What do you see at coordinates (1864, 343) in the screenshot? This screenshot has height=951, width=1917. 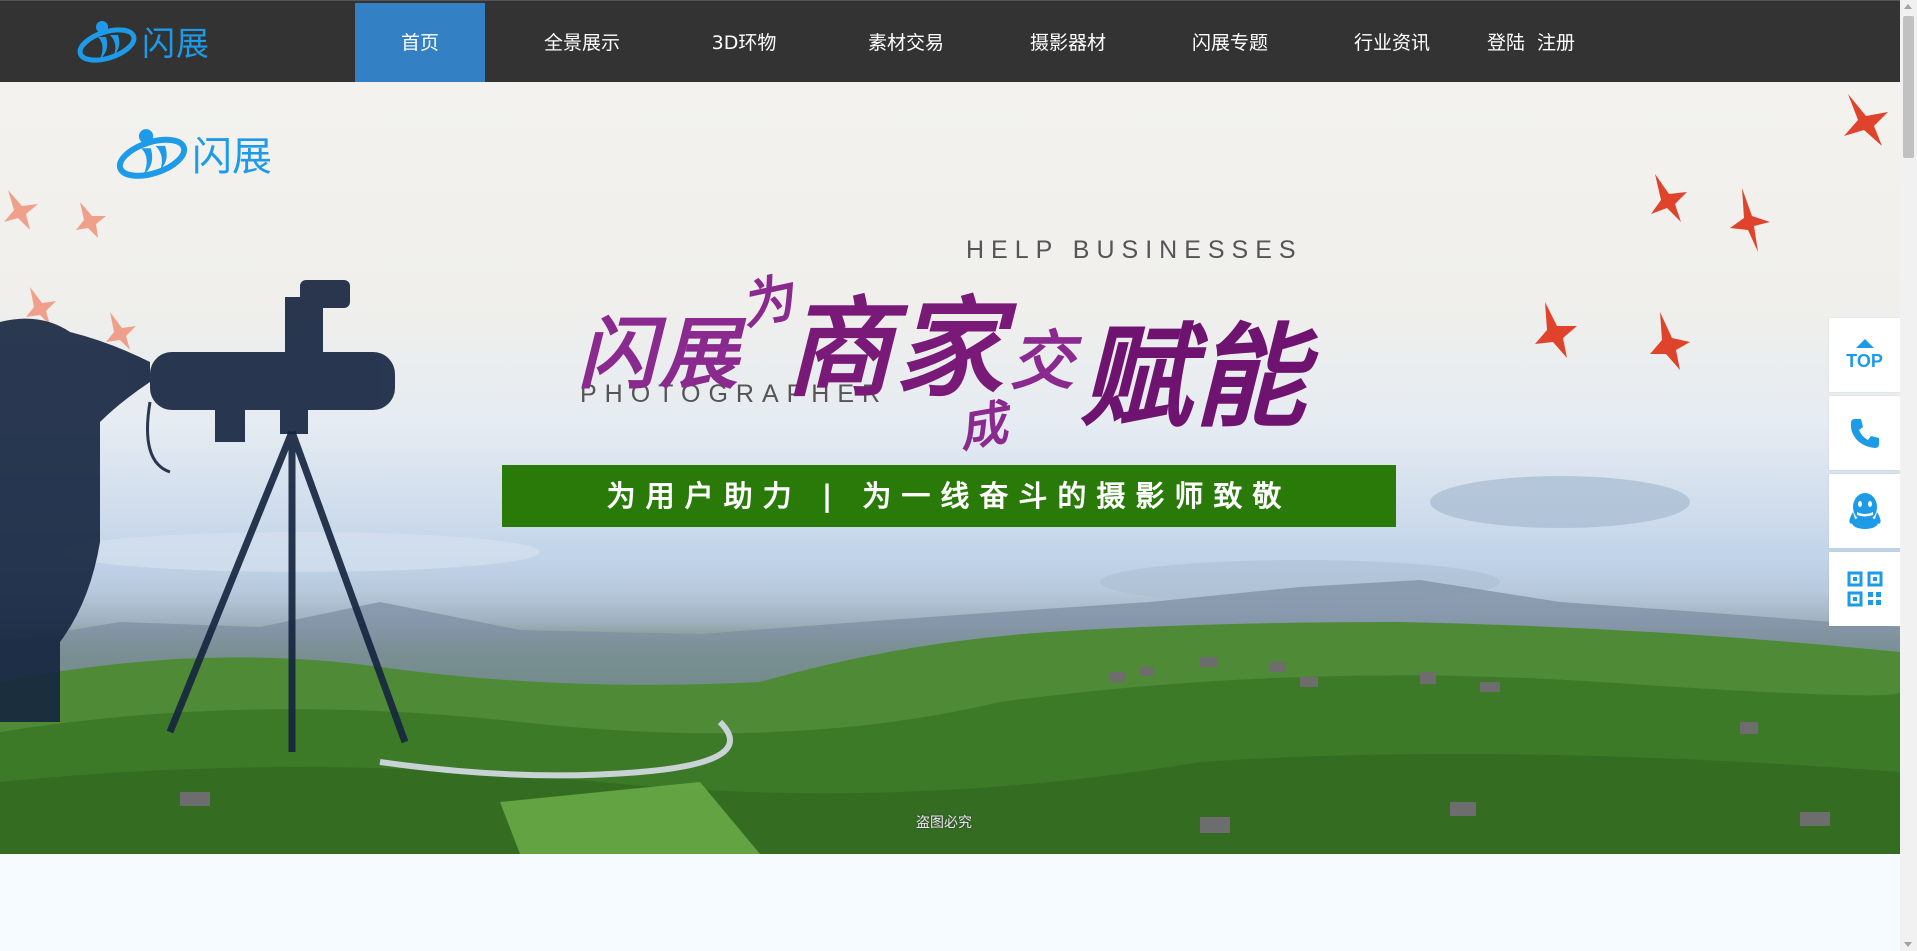 I see `arrow-up-icon` at bounding box center [1864, 343].